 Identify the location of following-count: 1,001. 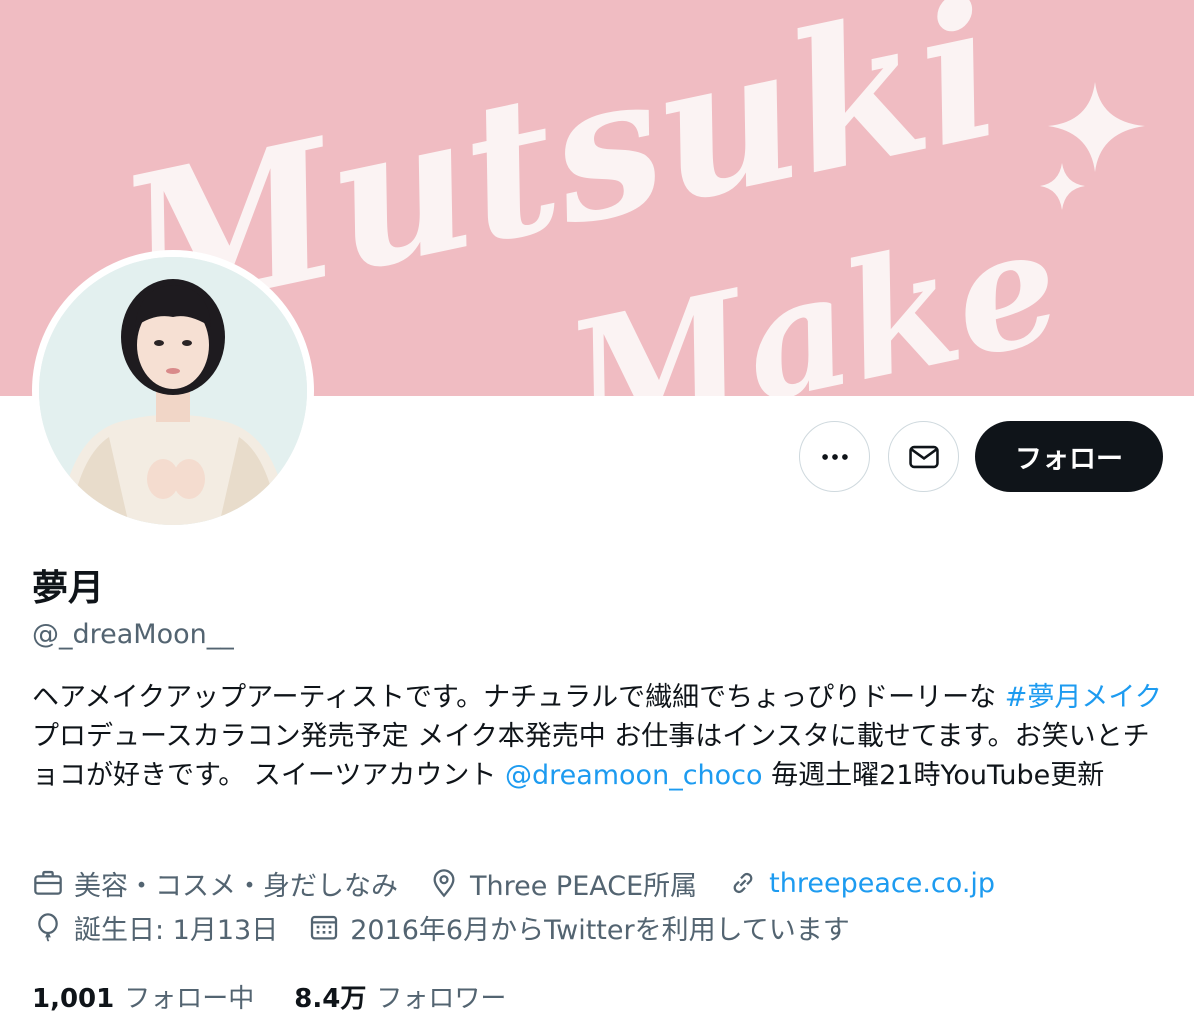
(73, 999).